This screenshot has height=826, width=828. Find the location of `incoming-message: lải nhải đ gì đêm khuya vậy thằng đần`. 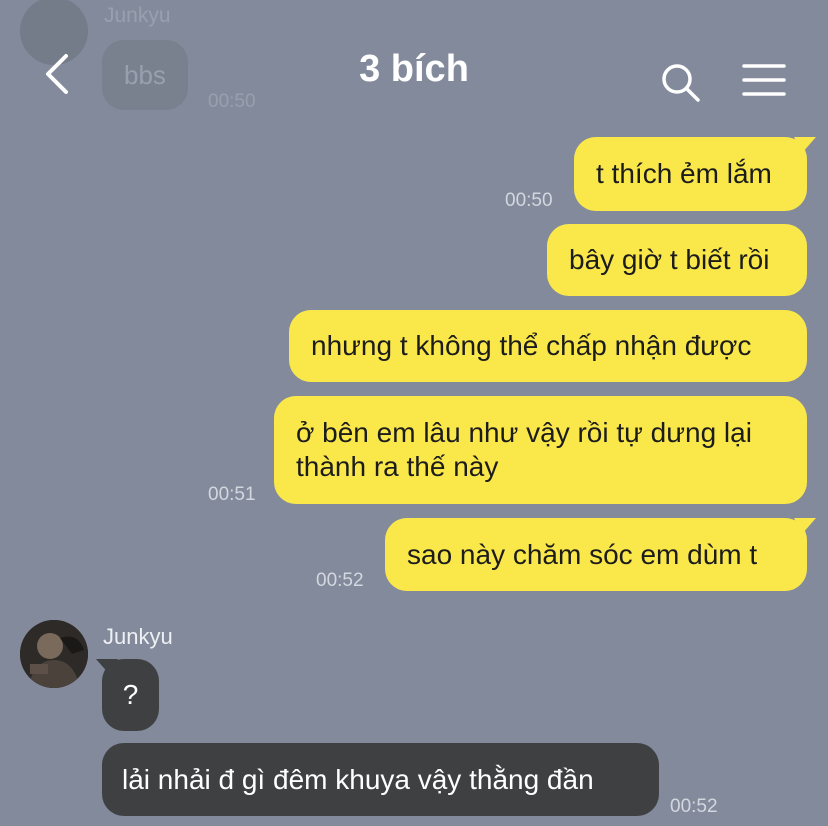

incoming-message: lải nhải đ gì đêm khuya vậy thằng đần is located at coordinates (380, 779).